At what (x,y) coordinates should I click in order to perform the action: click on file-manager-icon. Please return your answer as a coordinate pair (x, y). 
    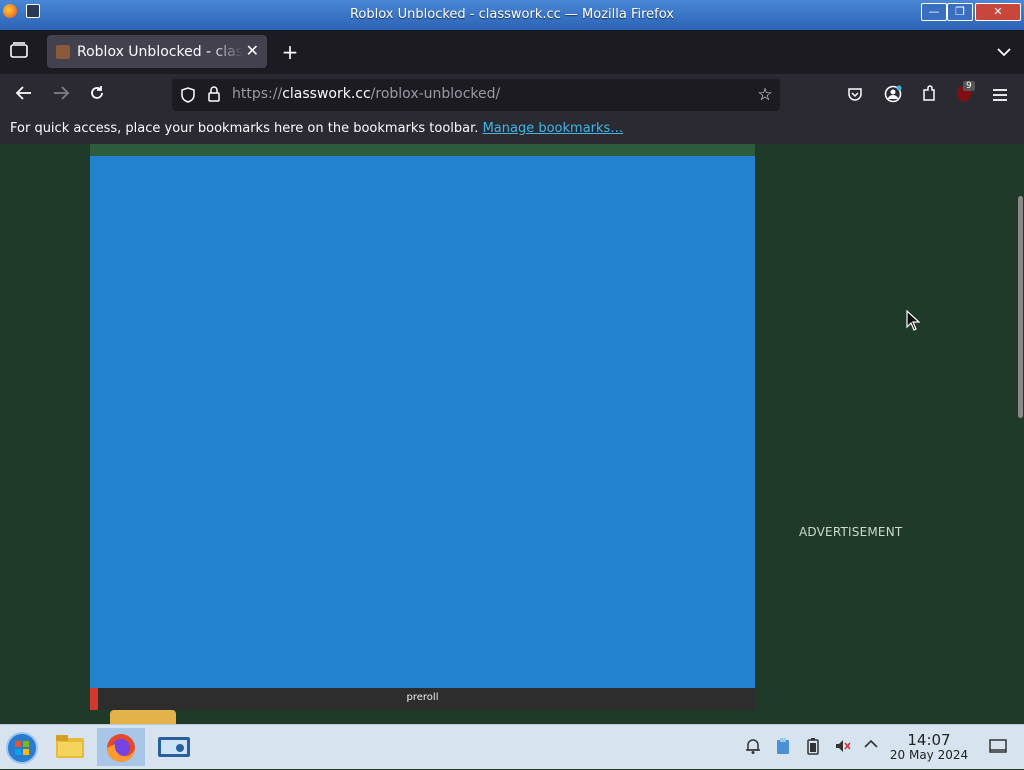
    Looking at the image, I should click on (70, 747).